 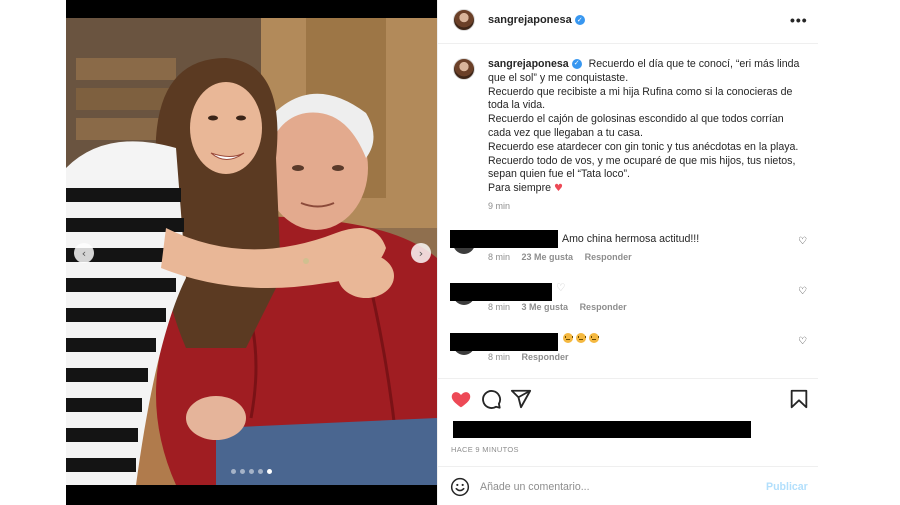 I want to click on emoji-smile-icon, so click(x=460, y=487).